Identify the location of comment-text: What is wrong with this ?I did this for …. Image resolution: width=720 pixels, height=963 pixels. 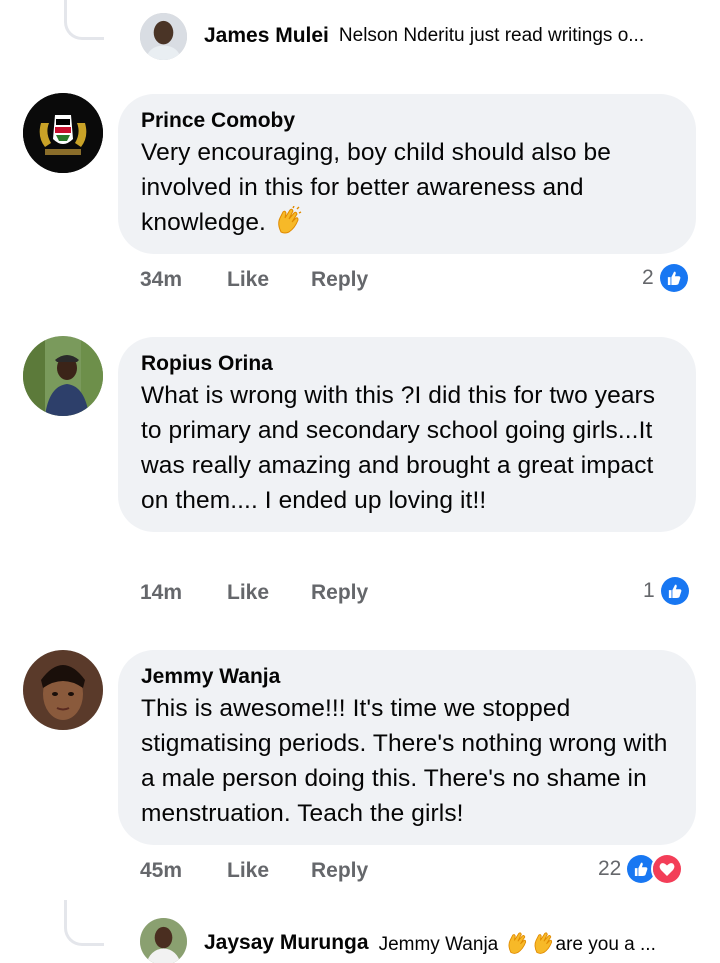
(398, 448).